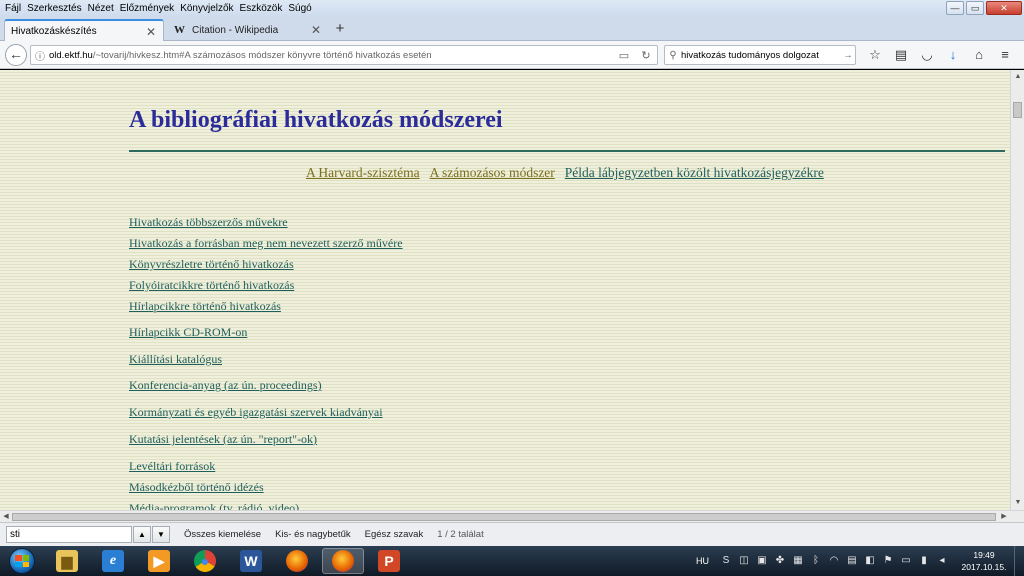 This screenshot has height=576, width=1024. I want to click on tray-app-icon: ▤, so click(852, 561).